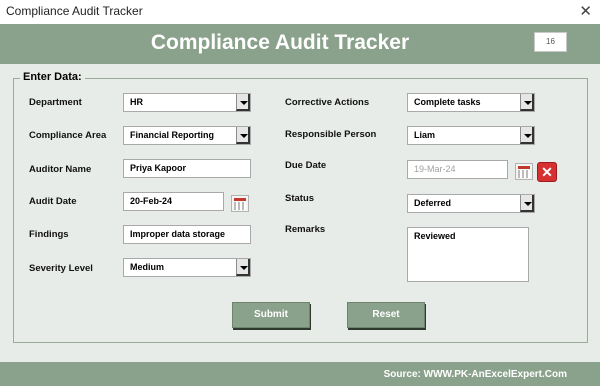 Image resolution: width=600 pixels, height=386 pixels. Describe the element at coordinates (306, 165) in the screenshot. I see `due-date-label: Due Date` at that location.